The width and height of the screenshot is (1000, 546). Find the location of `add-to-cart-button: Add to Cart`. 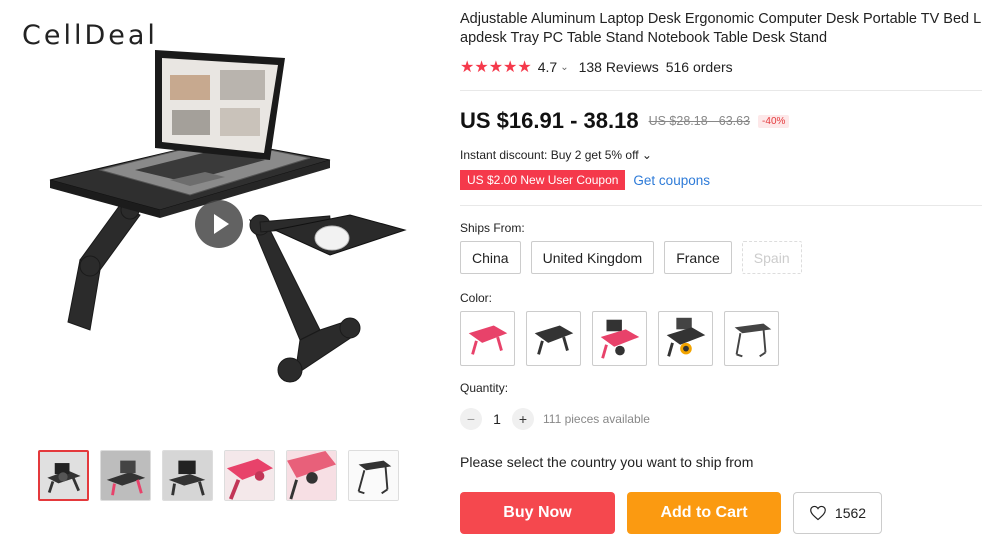

add-to-cart-button: Add to Cart is located at coordinates (704, 513).